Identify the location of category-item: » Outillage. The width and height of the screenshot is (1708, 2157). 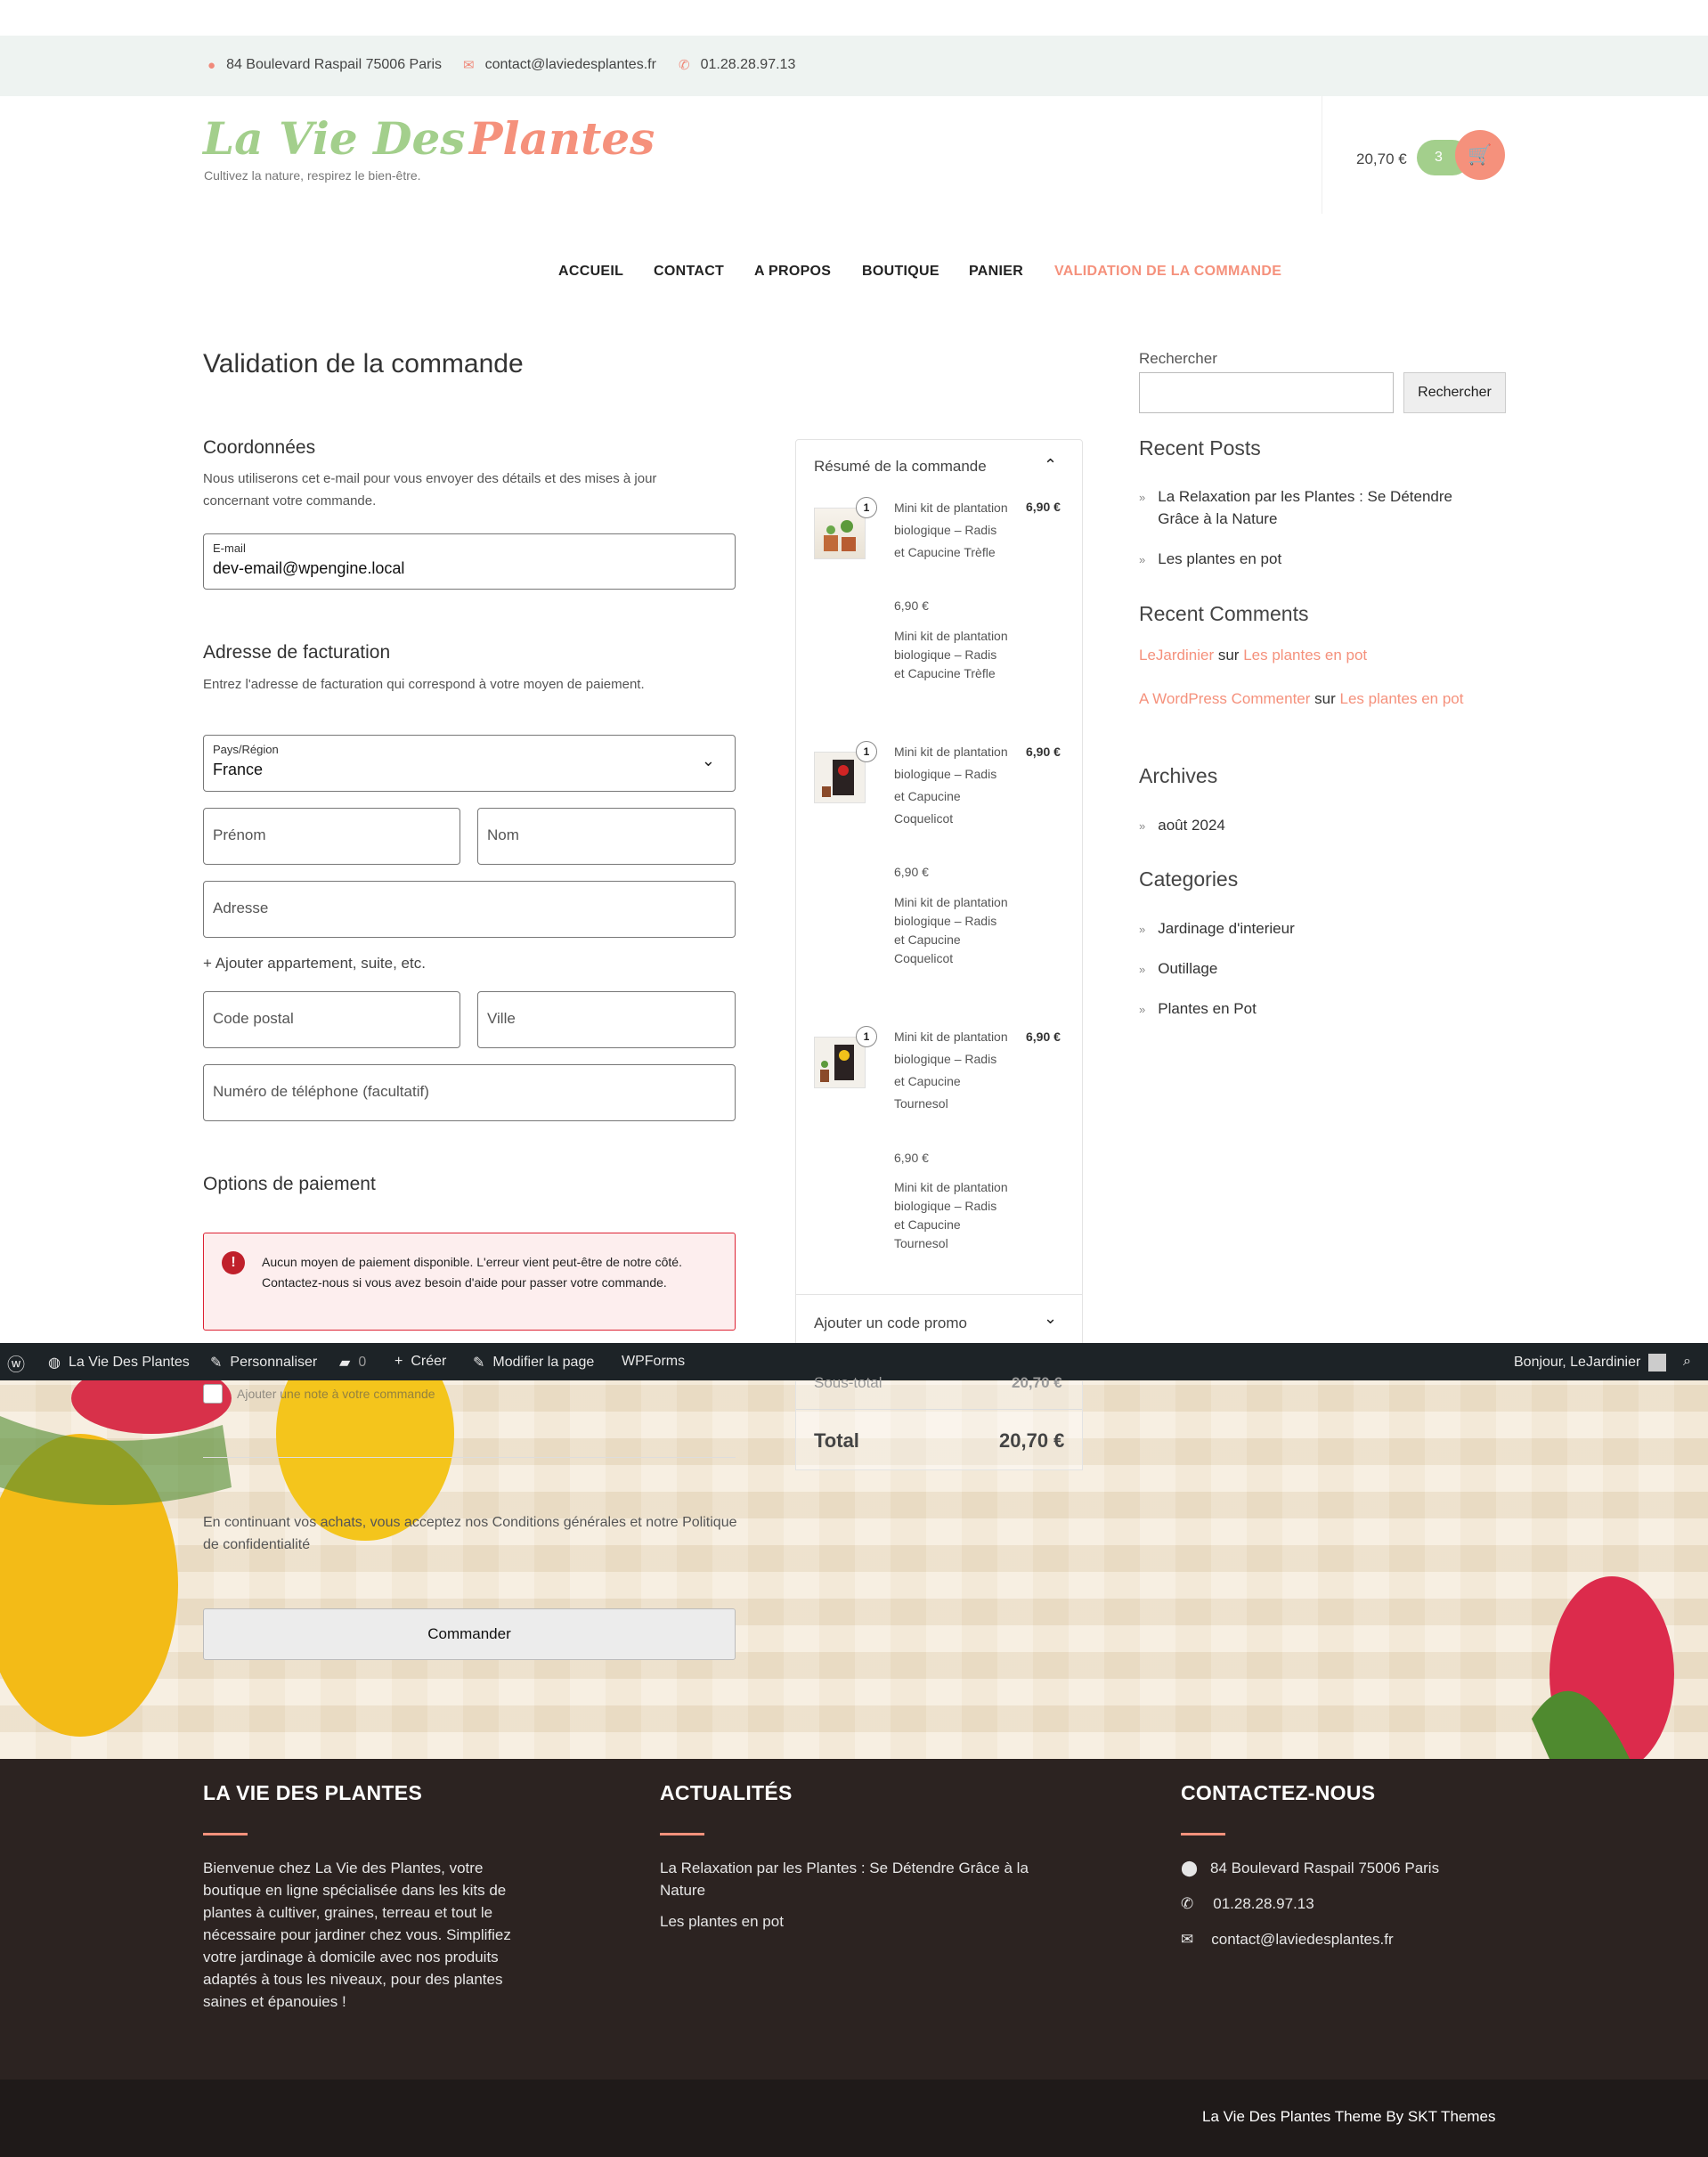
(1178, 969).